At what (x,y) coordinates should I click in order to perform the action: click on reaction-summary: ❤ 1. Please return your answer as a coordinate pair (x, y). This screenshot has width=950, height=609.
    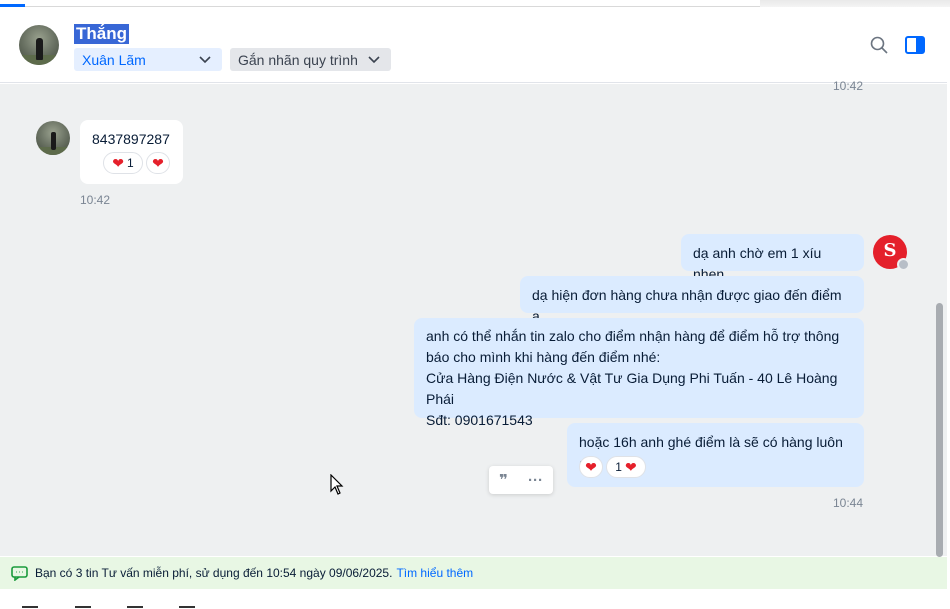
    Looking at the image, I should click on (123, 163).